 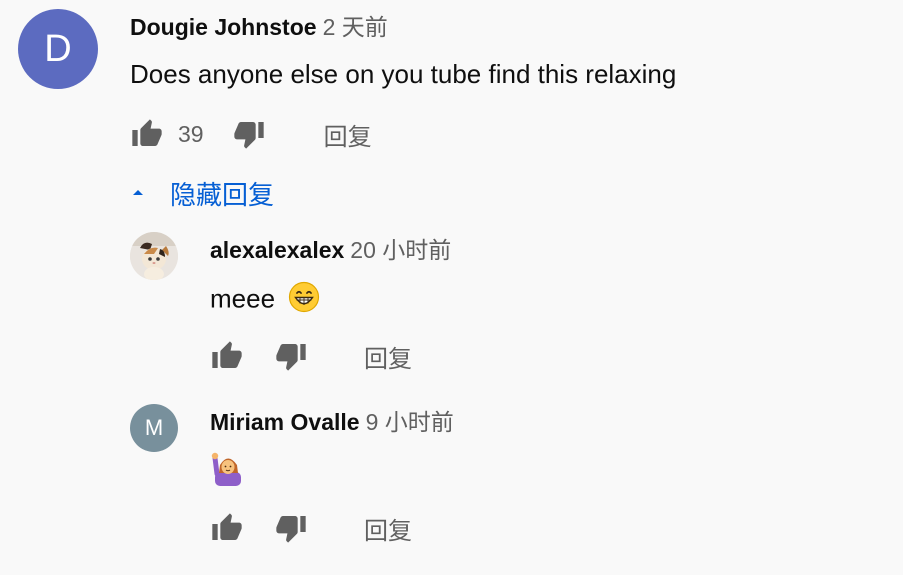 I want to click on person-raising-hand-icon, so click(x=228, y=471).